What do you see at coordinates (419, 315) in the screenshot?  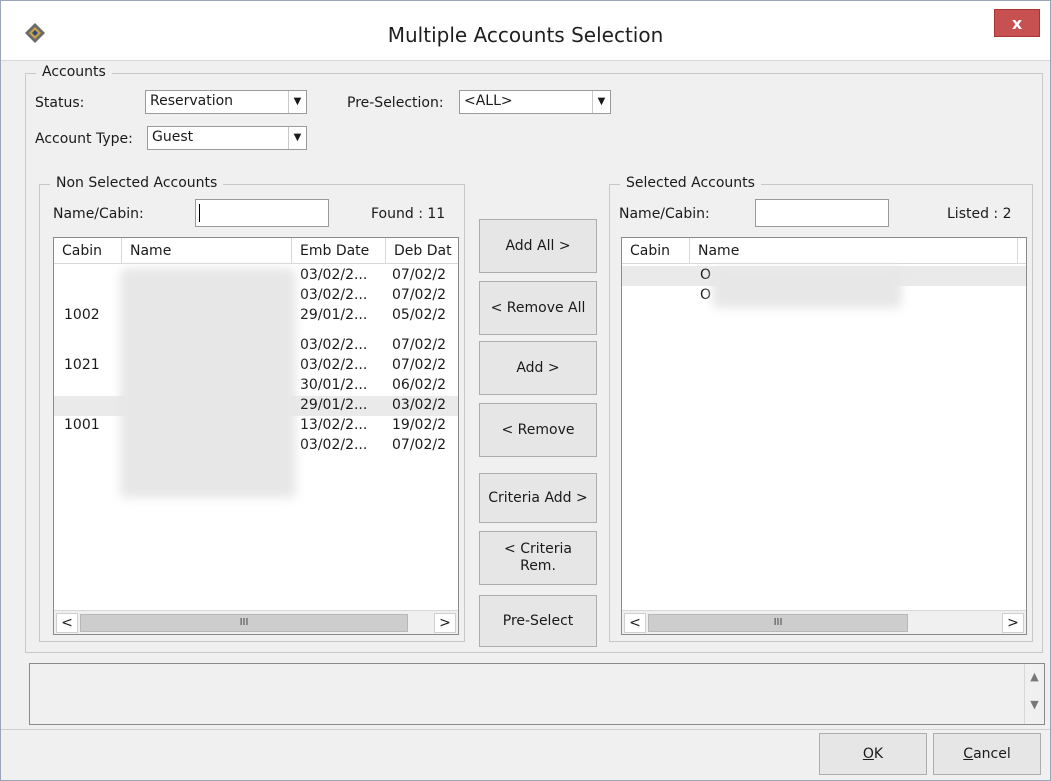 I see `cell-deb-date: 05/02/2` at bounding box center [419, 315].